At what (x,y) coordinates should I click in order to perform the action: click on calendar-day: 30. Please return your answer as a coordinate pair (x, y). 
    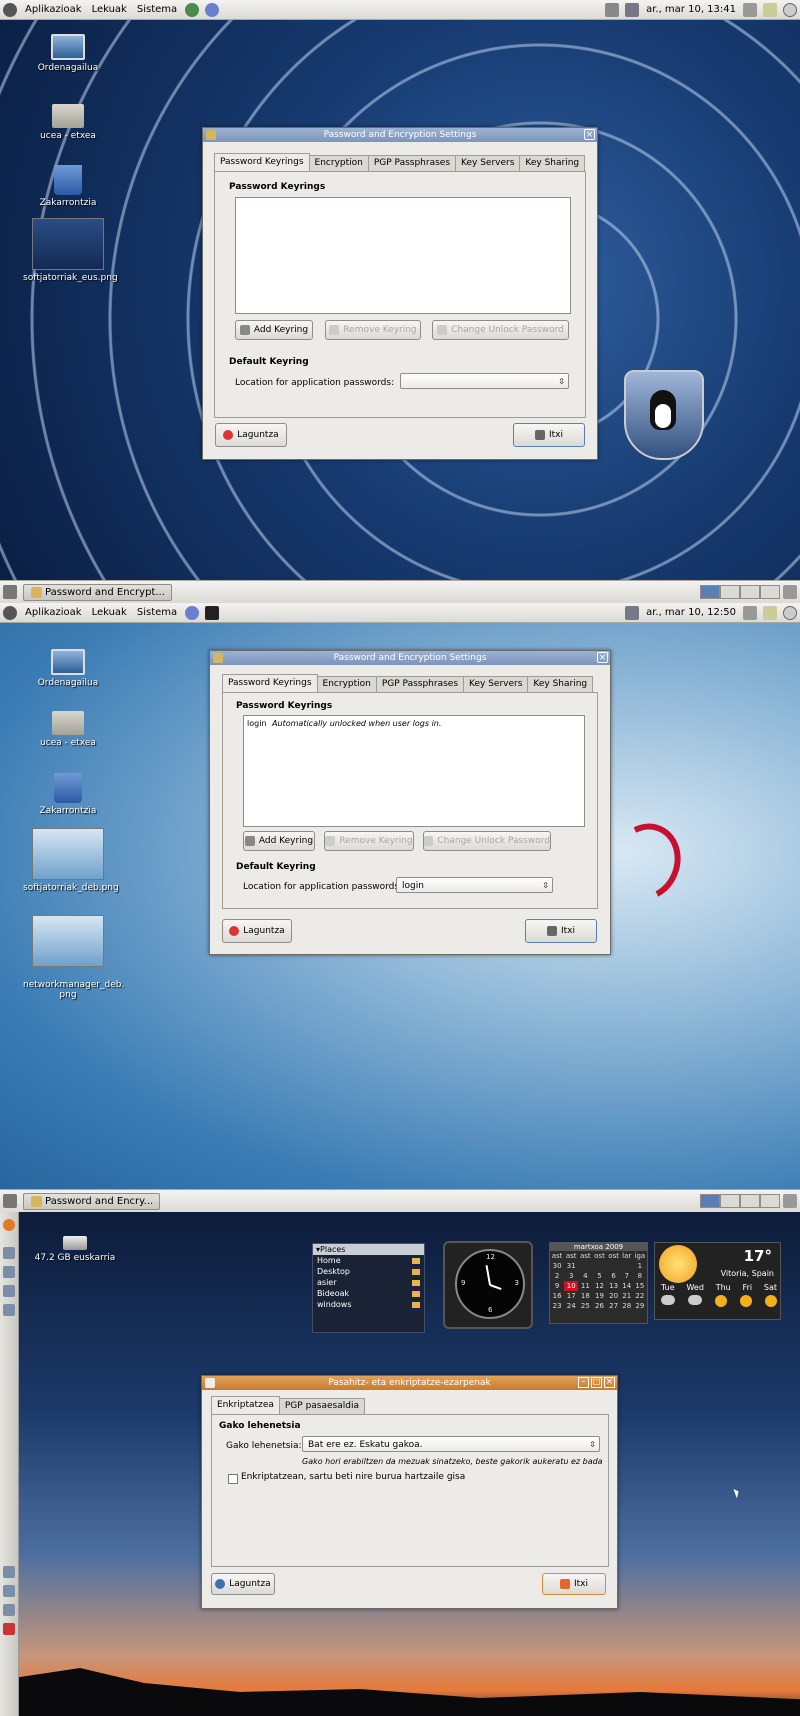
    Looking at the image, I should click on (557, 1266).